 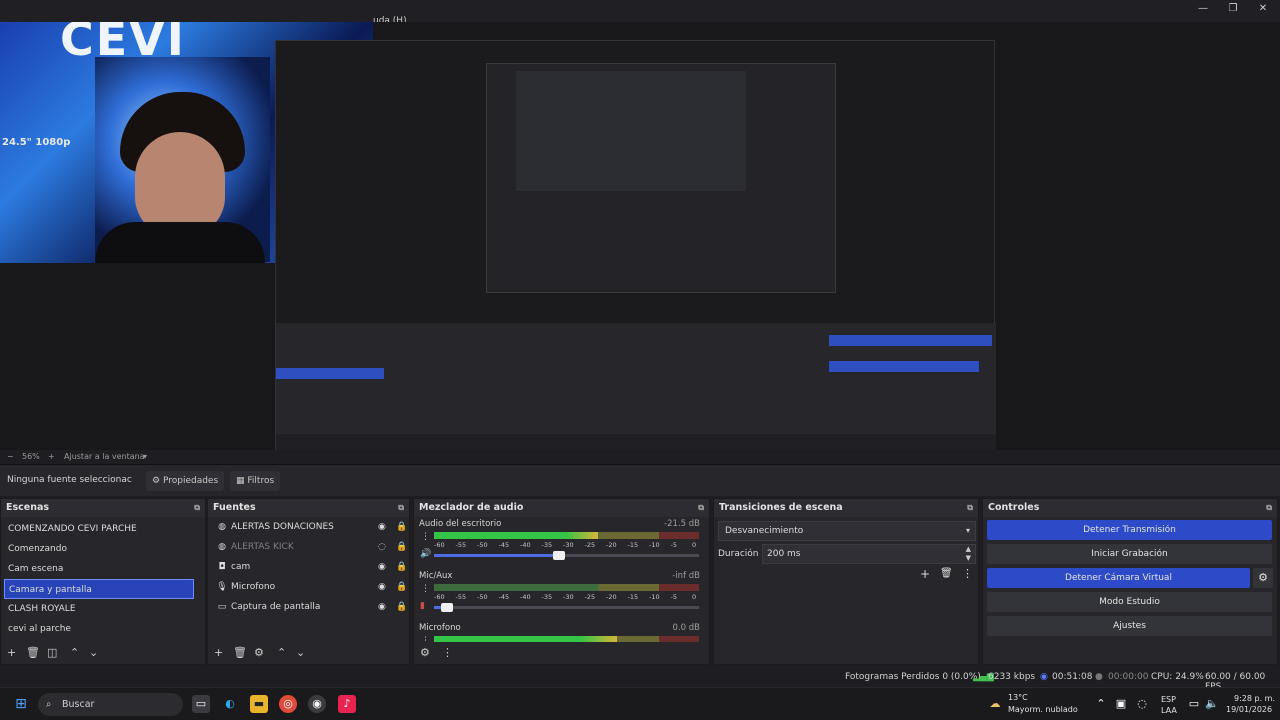 What do you see at coordinates (682, 524) in the screenshot?
I see `channel-db: -21.5 dB` at bounding box center [682, 524].